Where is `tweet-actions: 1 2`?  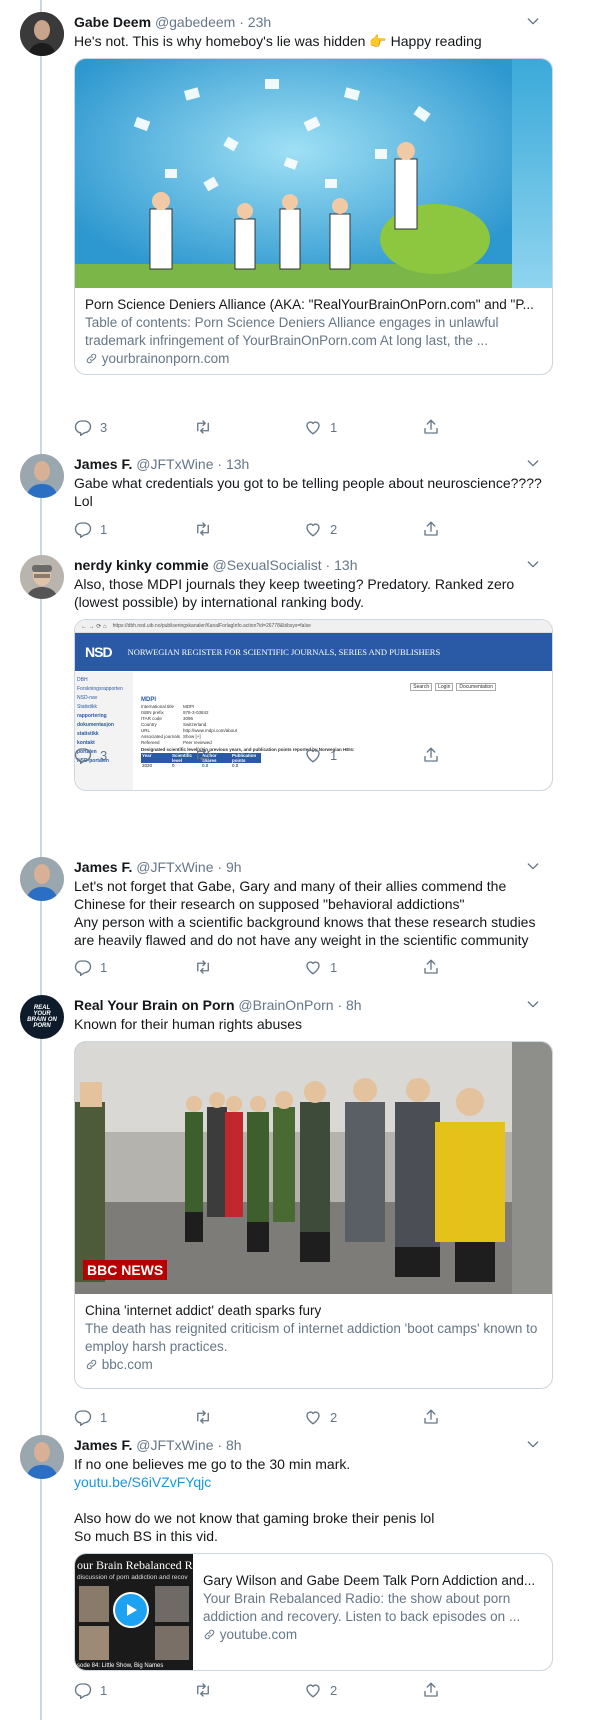
tweet-actions: 1 2 is located at coordinates (284, 1691).